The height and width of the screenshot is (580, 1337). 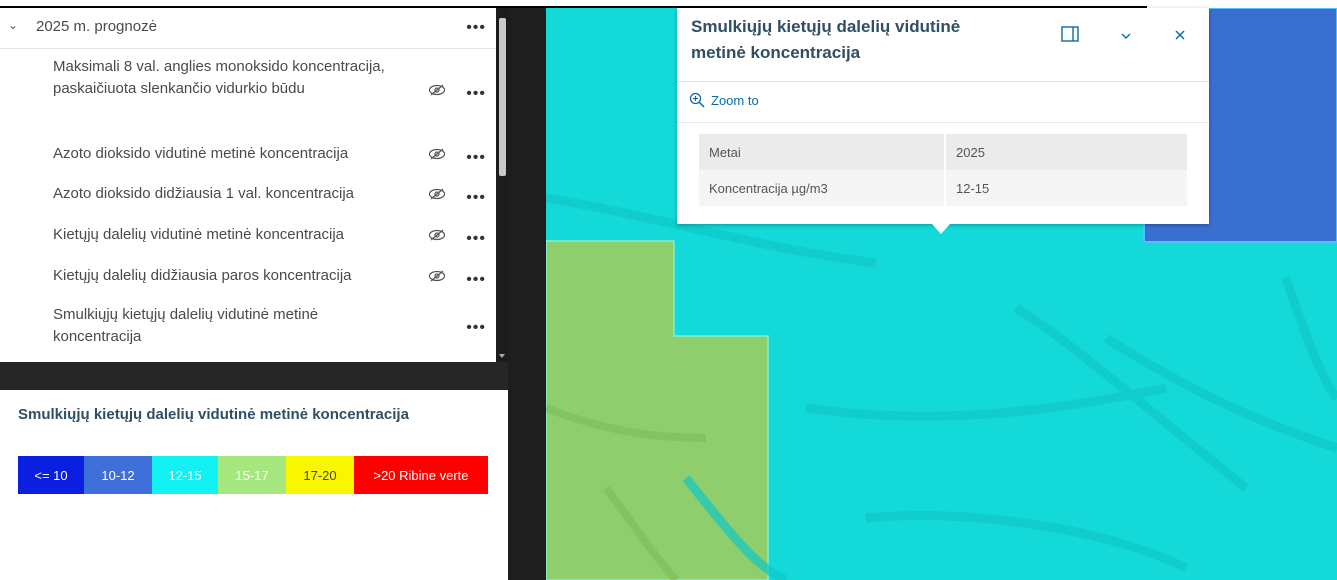 What do you see at coordinates (668, 4) in the screenshot?
I see `top-clipped-strip` at bounding box center [668, 4].